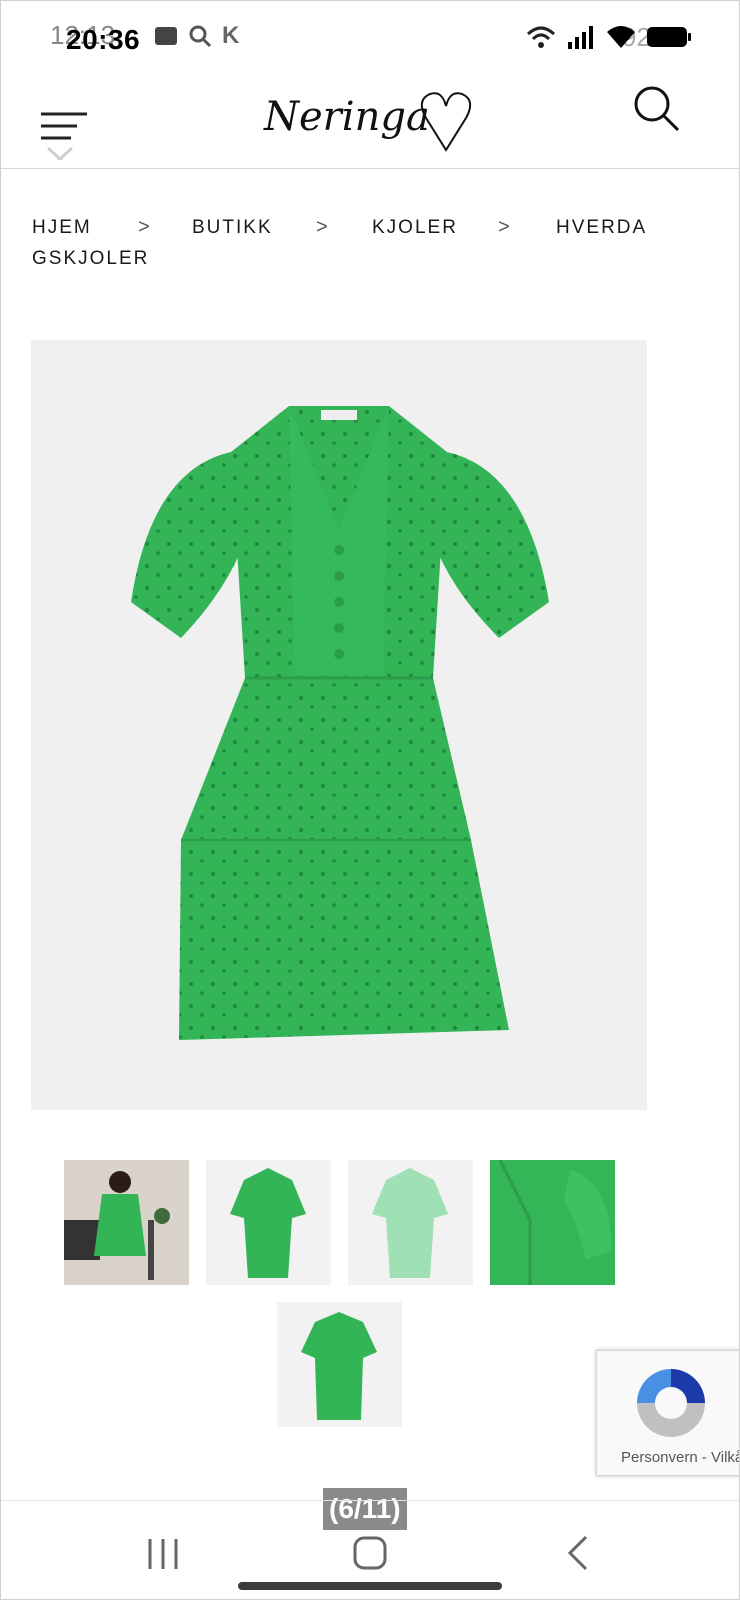 This screenshot has height=1601, width=740. I want to click on breadcrumb-butikk: BUTIKK, so click(232, 227).